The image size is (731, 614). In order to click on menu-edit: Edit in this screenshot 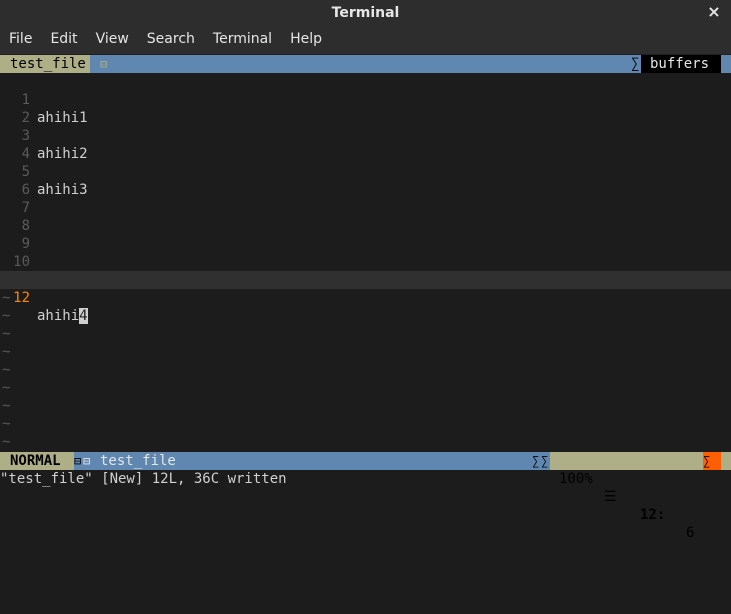, I will do `click(63, 39)`.